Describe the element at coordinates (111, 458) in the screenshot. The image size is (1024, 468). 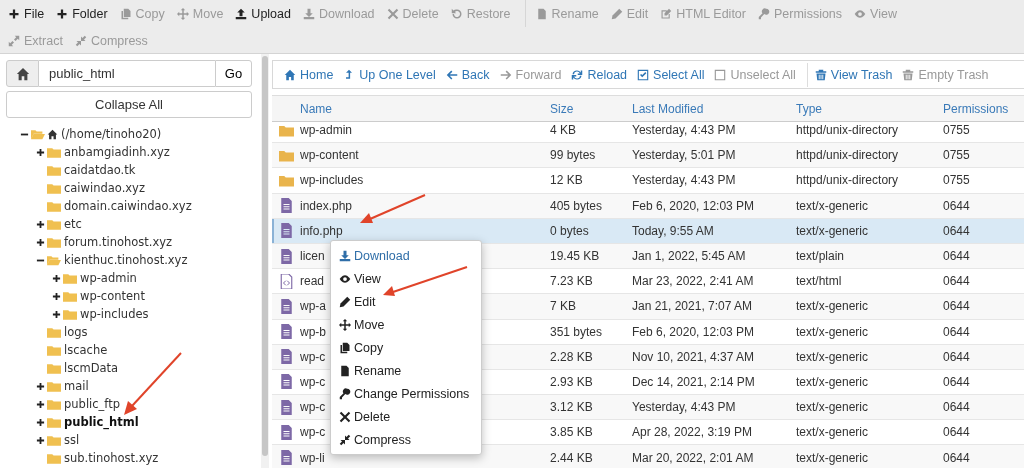
I see `tree-item: sub.tinohost.xyz` at that location.